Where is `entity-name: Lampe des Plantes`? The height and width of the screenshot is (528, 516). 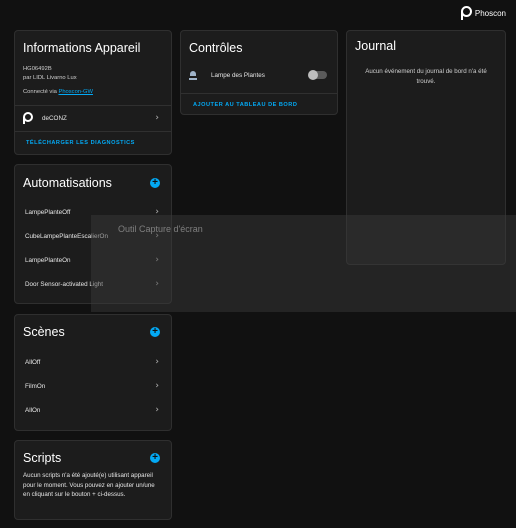
entity-name: Lampe des Plantes is located at coordinates (238, 75).